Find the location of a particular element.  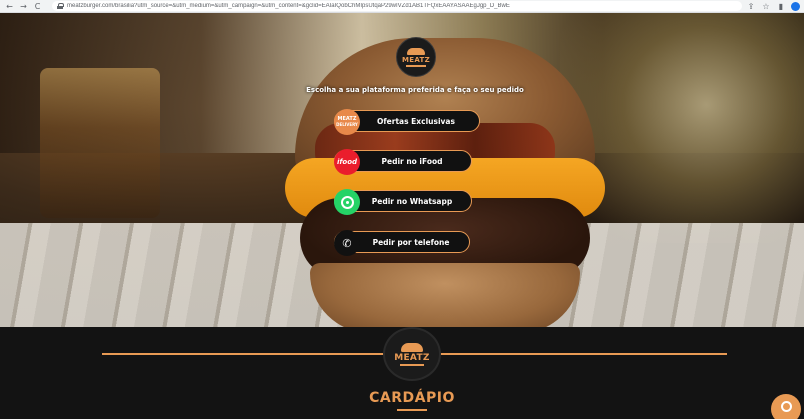

back-icon: ← is located at coordinates (9, 6).